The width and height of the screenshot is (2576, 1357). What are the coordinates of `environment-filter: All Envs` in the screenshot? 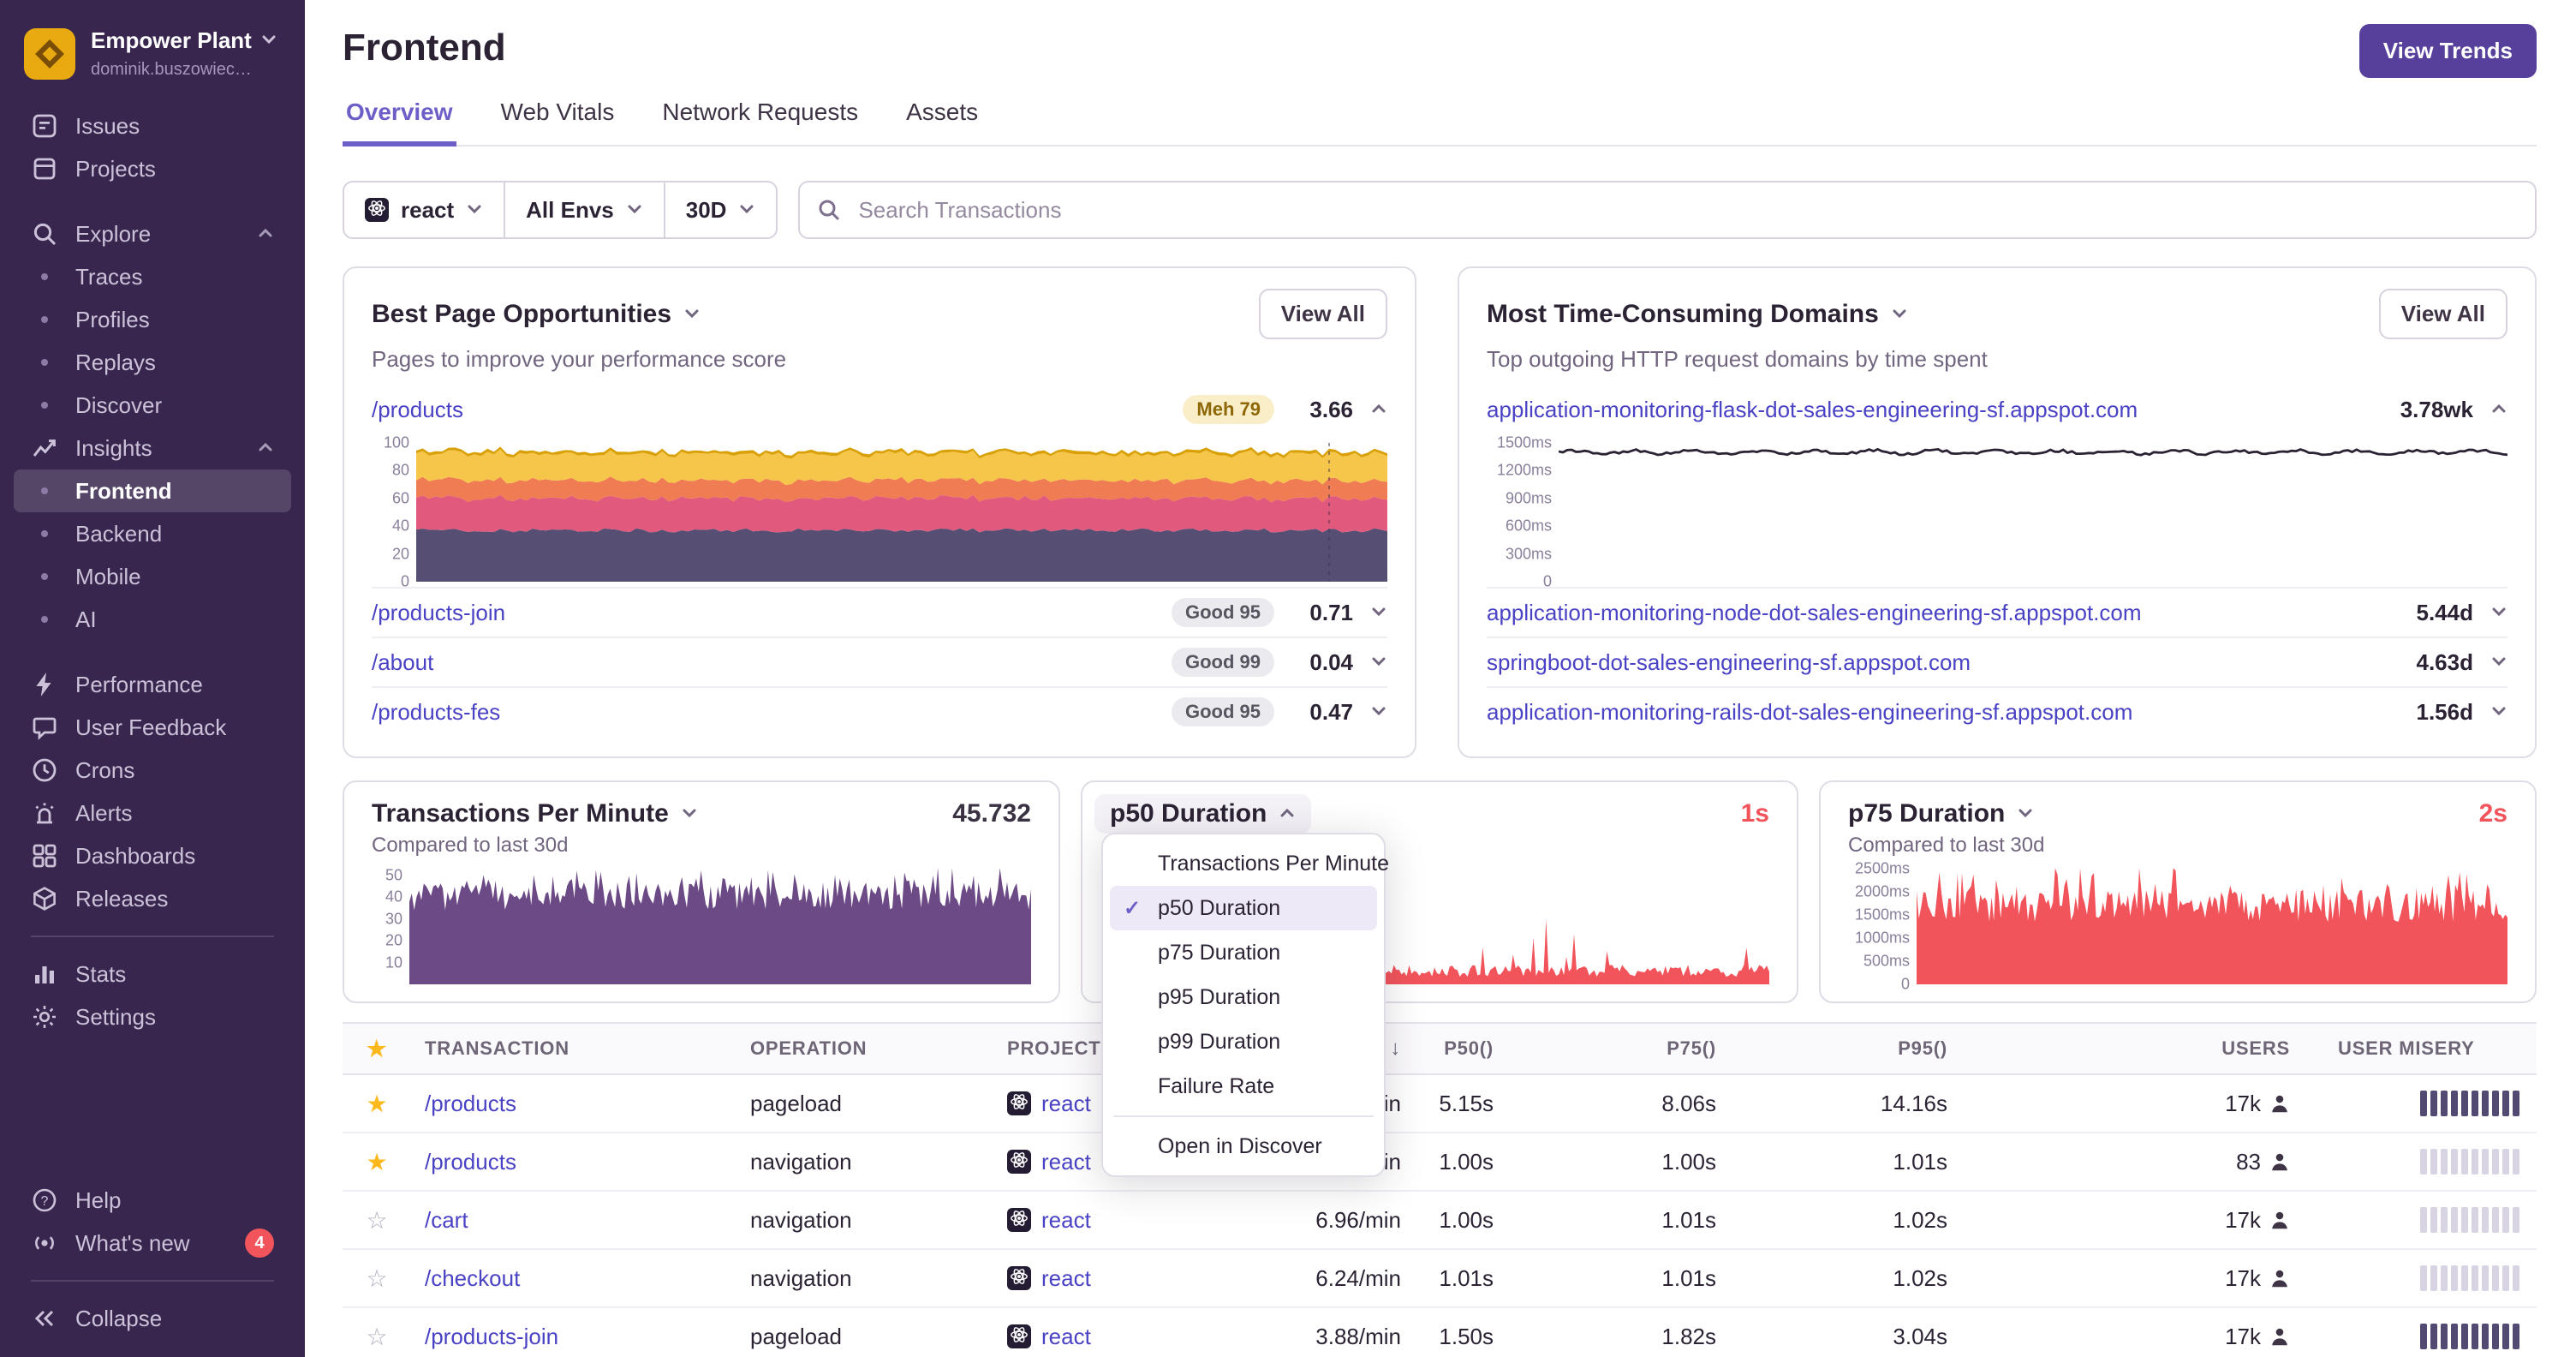 It's located at (584, 210).